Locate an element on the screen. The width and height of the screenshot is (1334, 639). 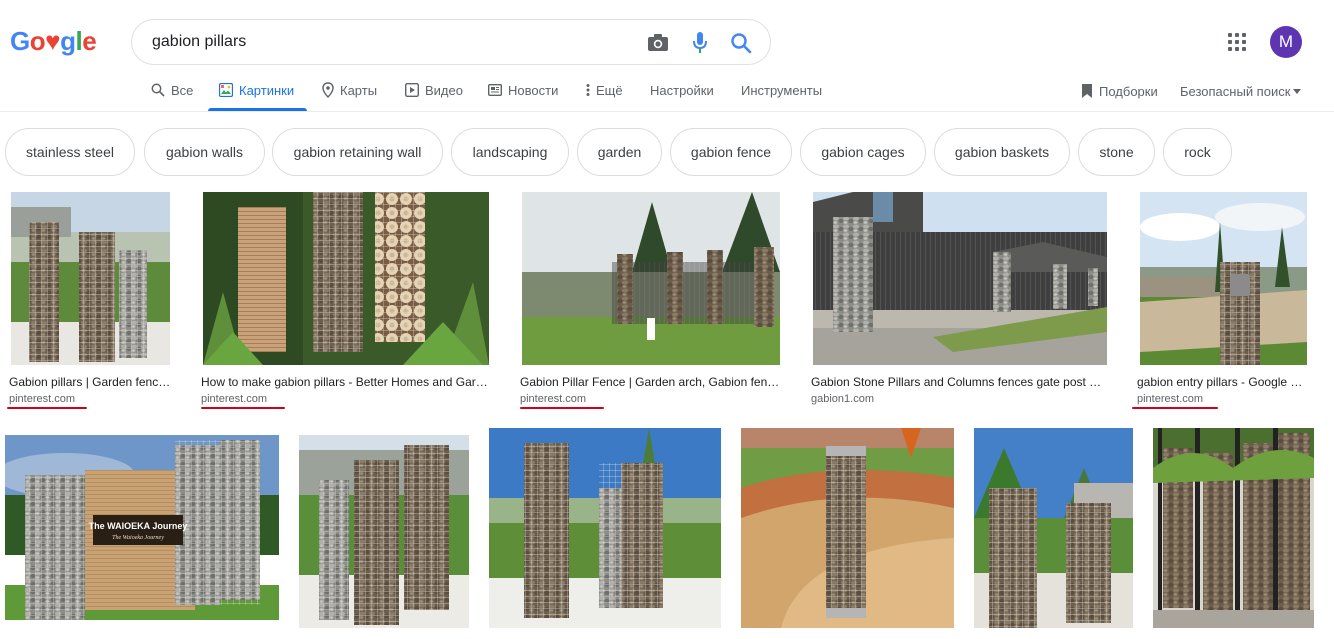
chip-gabion-baskets: gabion baskets is located at coordinates (1002, 152).